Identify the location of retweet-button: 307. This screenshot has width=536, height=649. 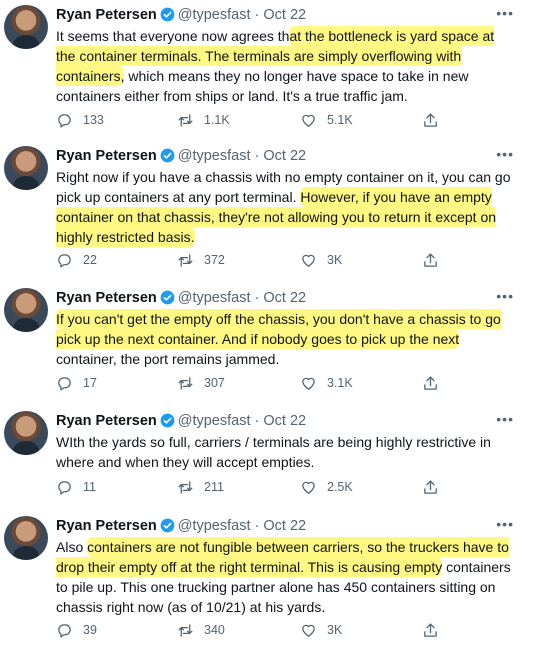
(201, 383).